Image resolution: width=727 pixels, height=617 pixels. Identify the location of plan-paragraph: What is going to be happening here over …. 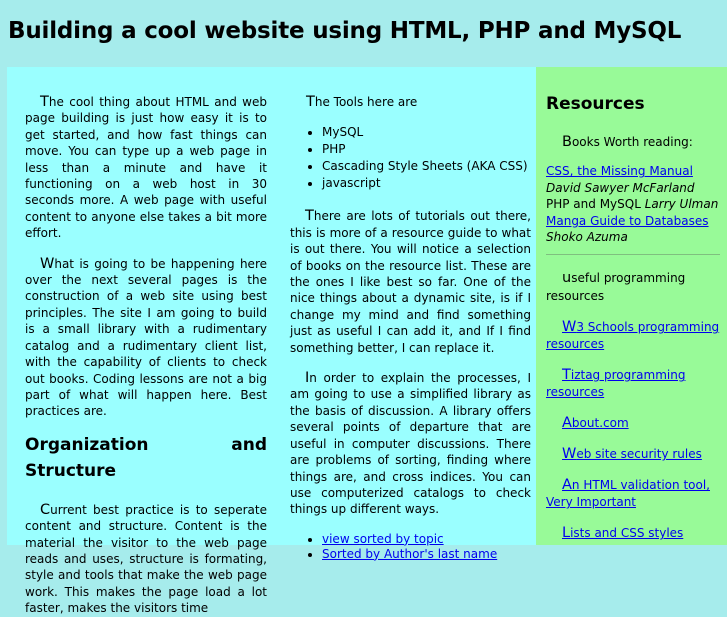
(146, 338).